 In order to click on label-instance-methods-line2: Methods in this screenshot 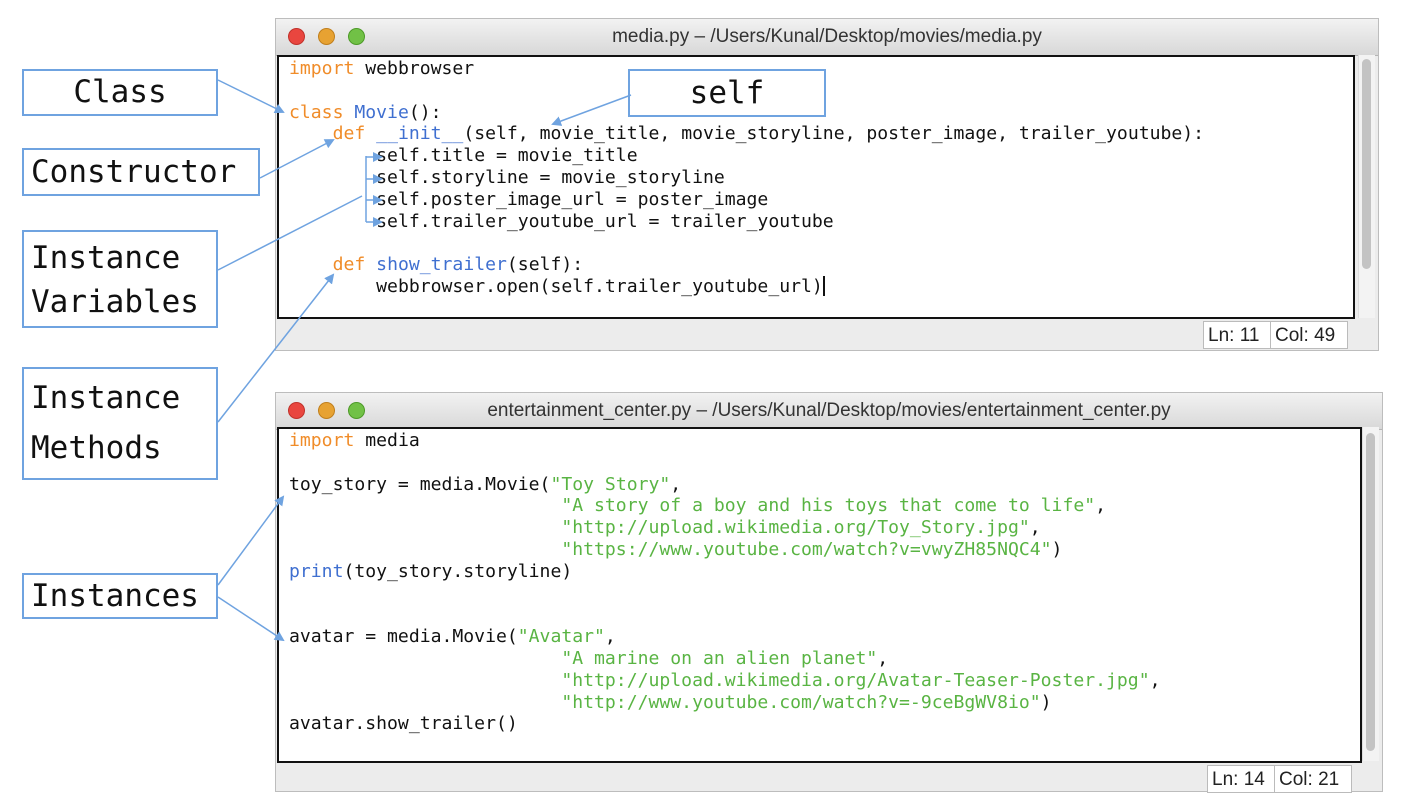, I will do `click(96, 448)`.